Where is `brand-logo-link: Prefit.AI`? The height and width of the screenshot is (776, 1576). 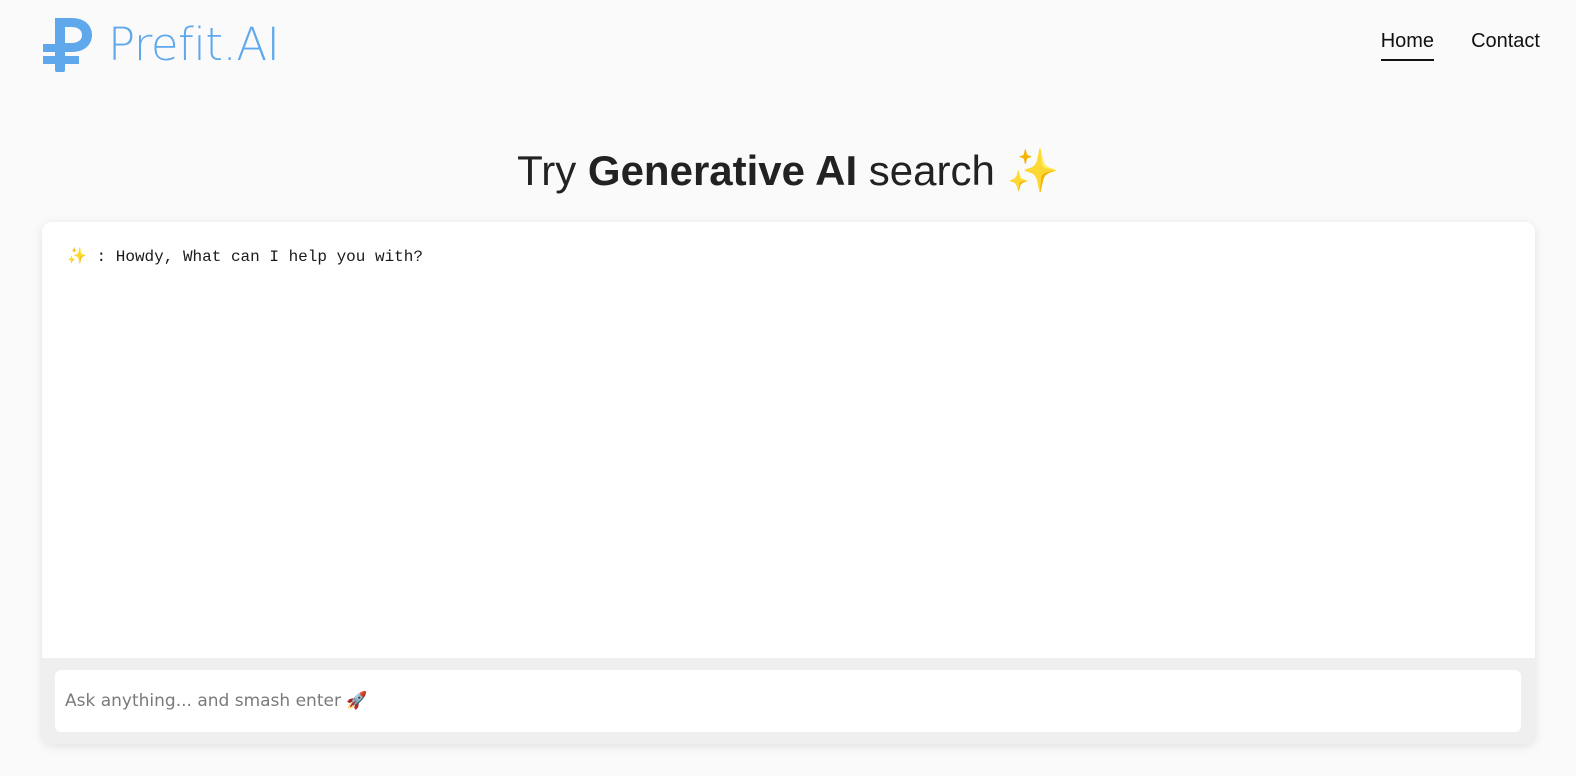 brand-logo-link: Prefit.AI is located at coordinates (161, 44).